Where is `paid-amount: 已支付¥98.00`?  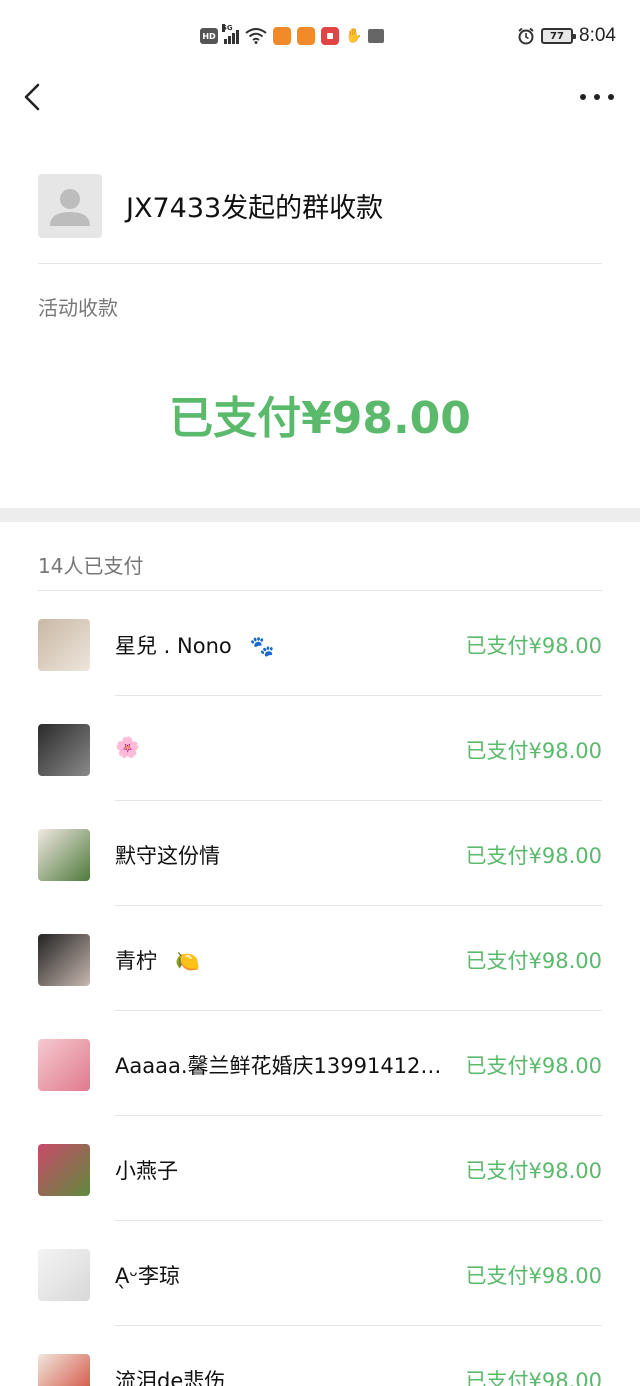
paid-amount: 已支付¥98.00 is located at coordinates (320, 418).